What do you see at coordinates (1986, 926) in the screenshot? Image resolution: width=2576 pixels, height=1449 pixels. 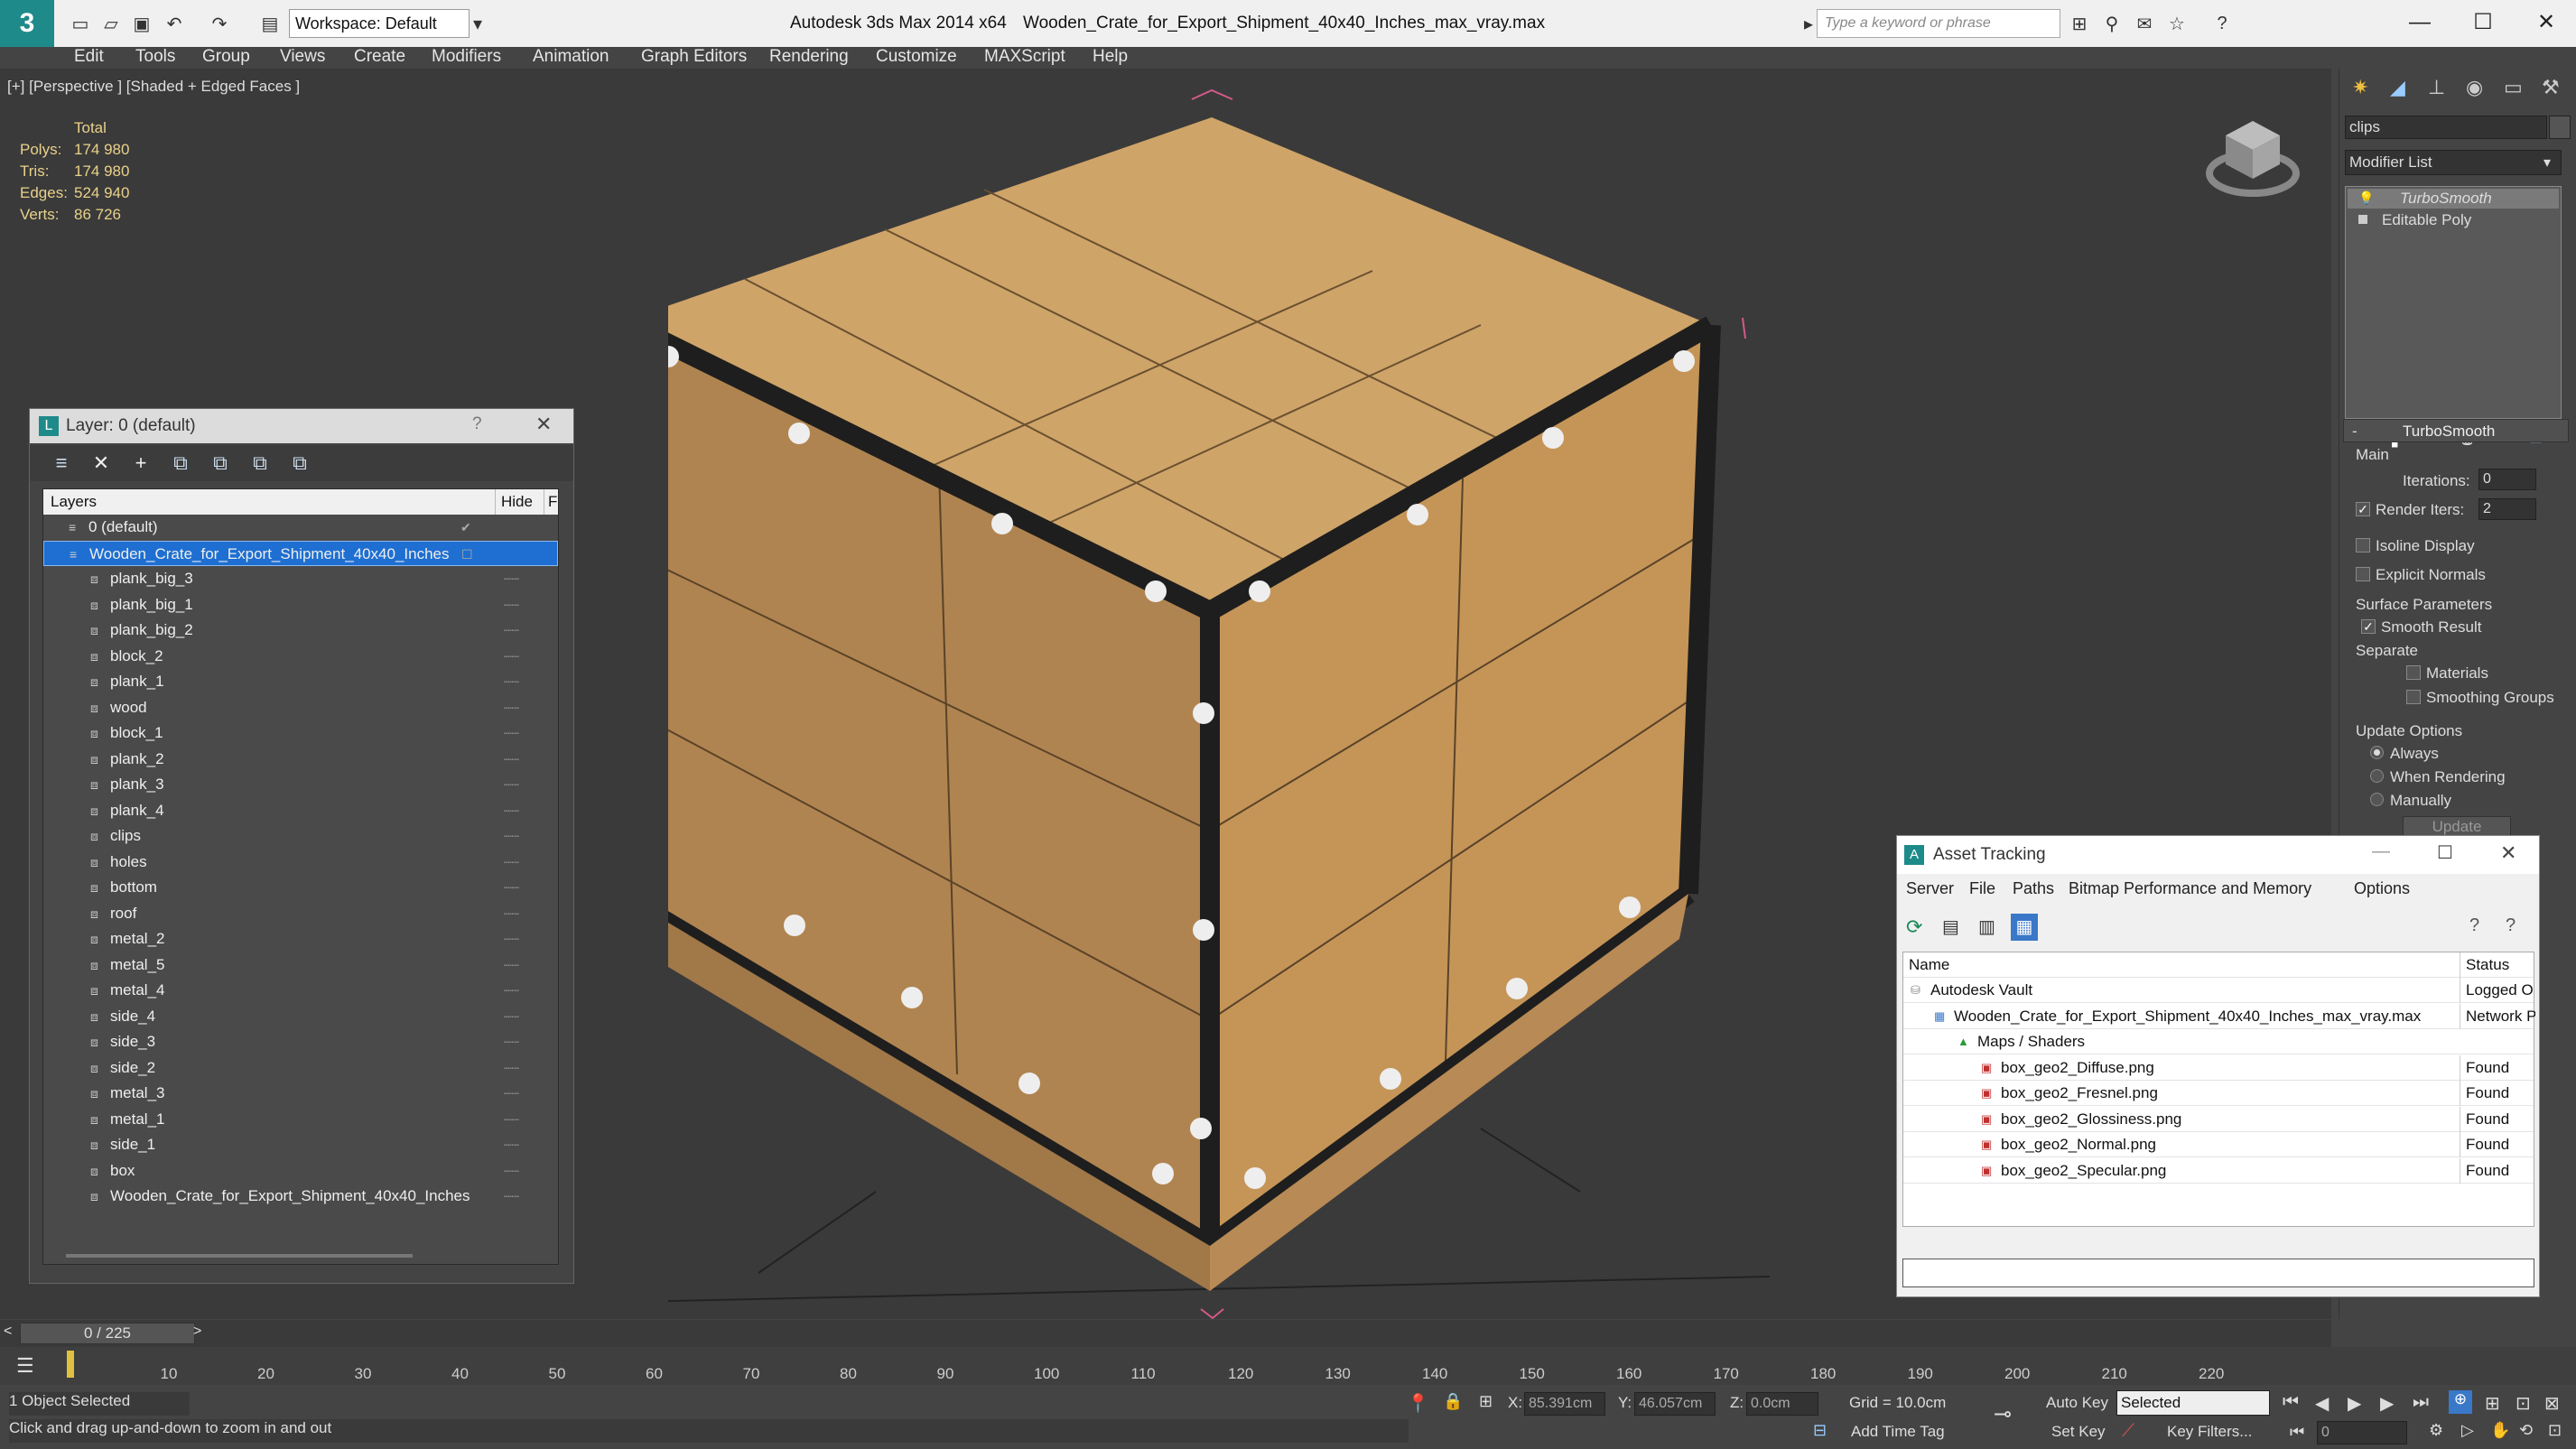 I see `tree-view-icon: ▥` at bounding box center [1986, 926].